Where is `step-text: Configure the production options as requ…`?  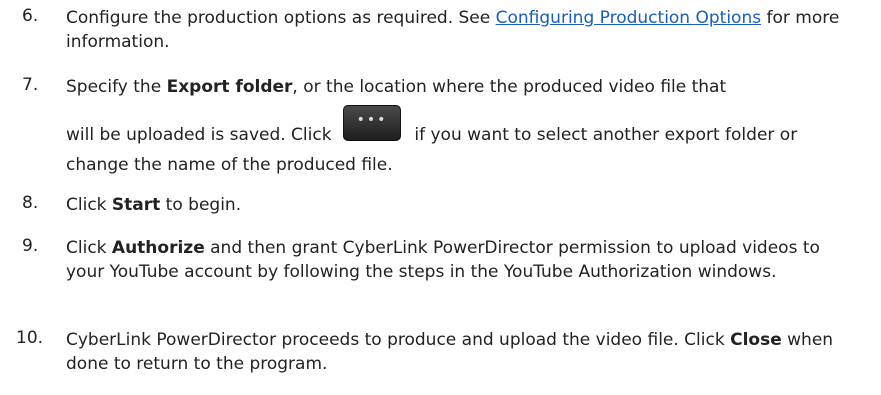
step-text: Configure the production options as requ… is located at coordinates (453, 30).